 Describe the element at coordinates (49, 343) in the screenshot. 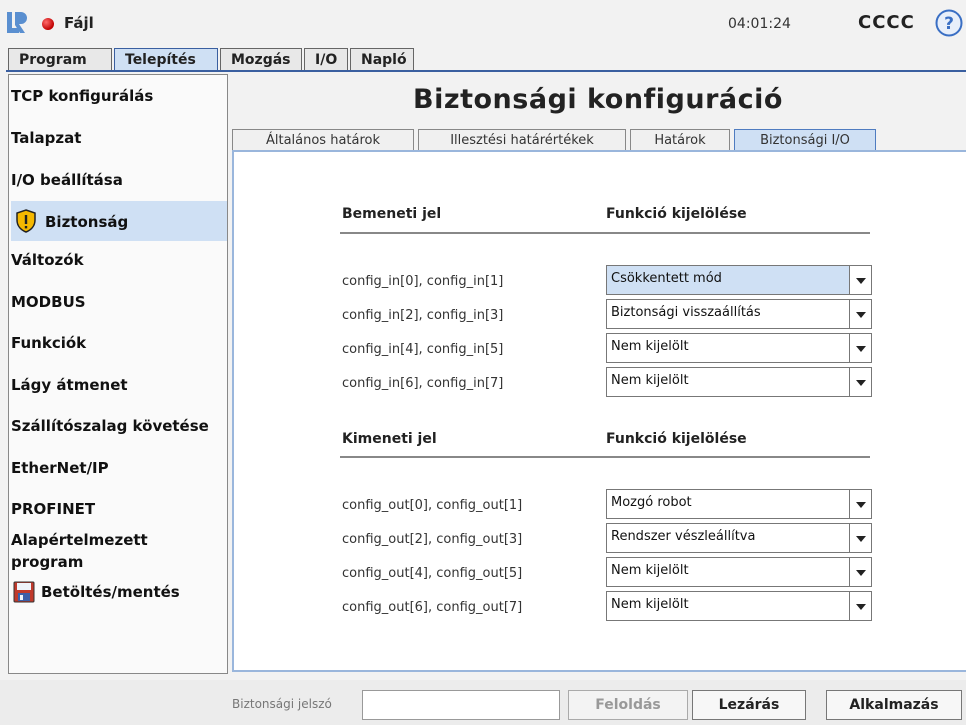

I see `sidebar-item-label: Funkciók` at that location.